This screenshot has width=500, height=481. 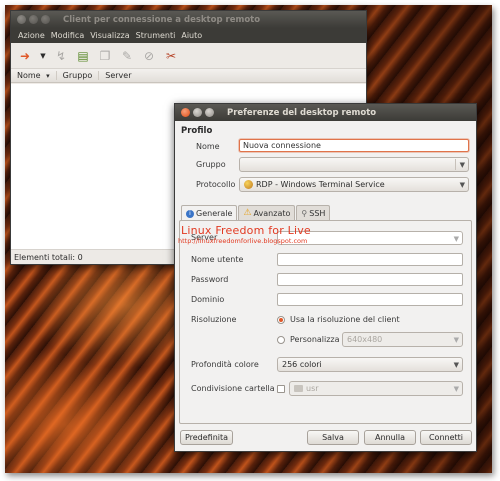 What do you see at coordinates (31, 35) in the screenshot?
I see `menu-azione: Azione` at bounding box center [31, 35].